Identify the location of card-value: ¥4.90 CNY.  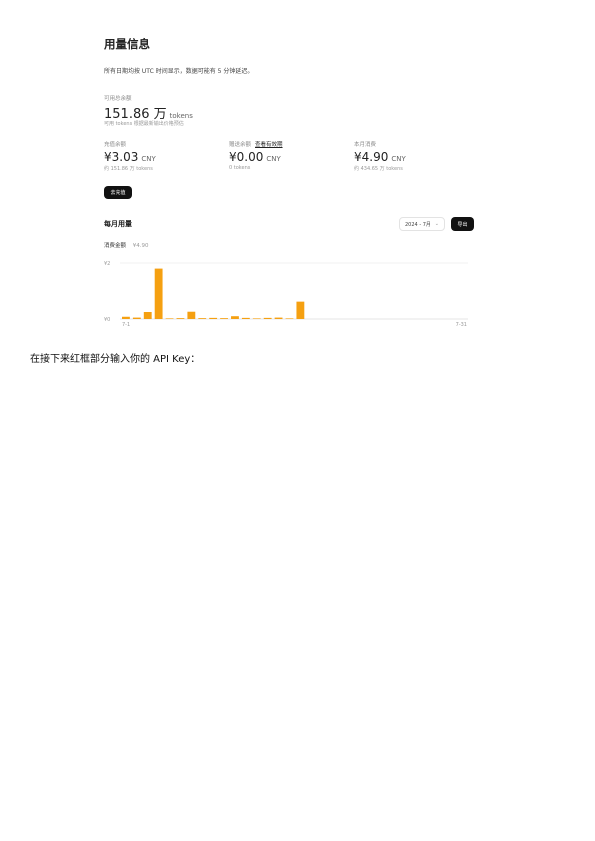
(409, 157).